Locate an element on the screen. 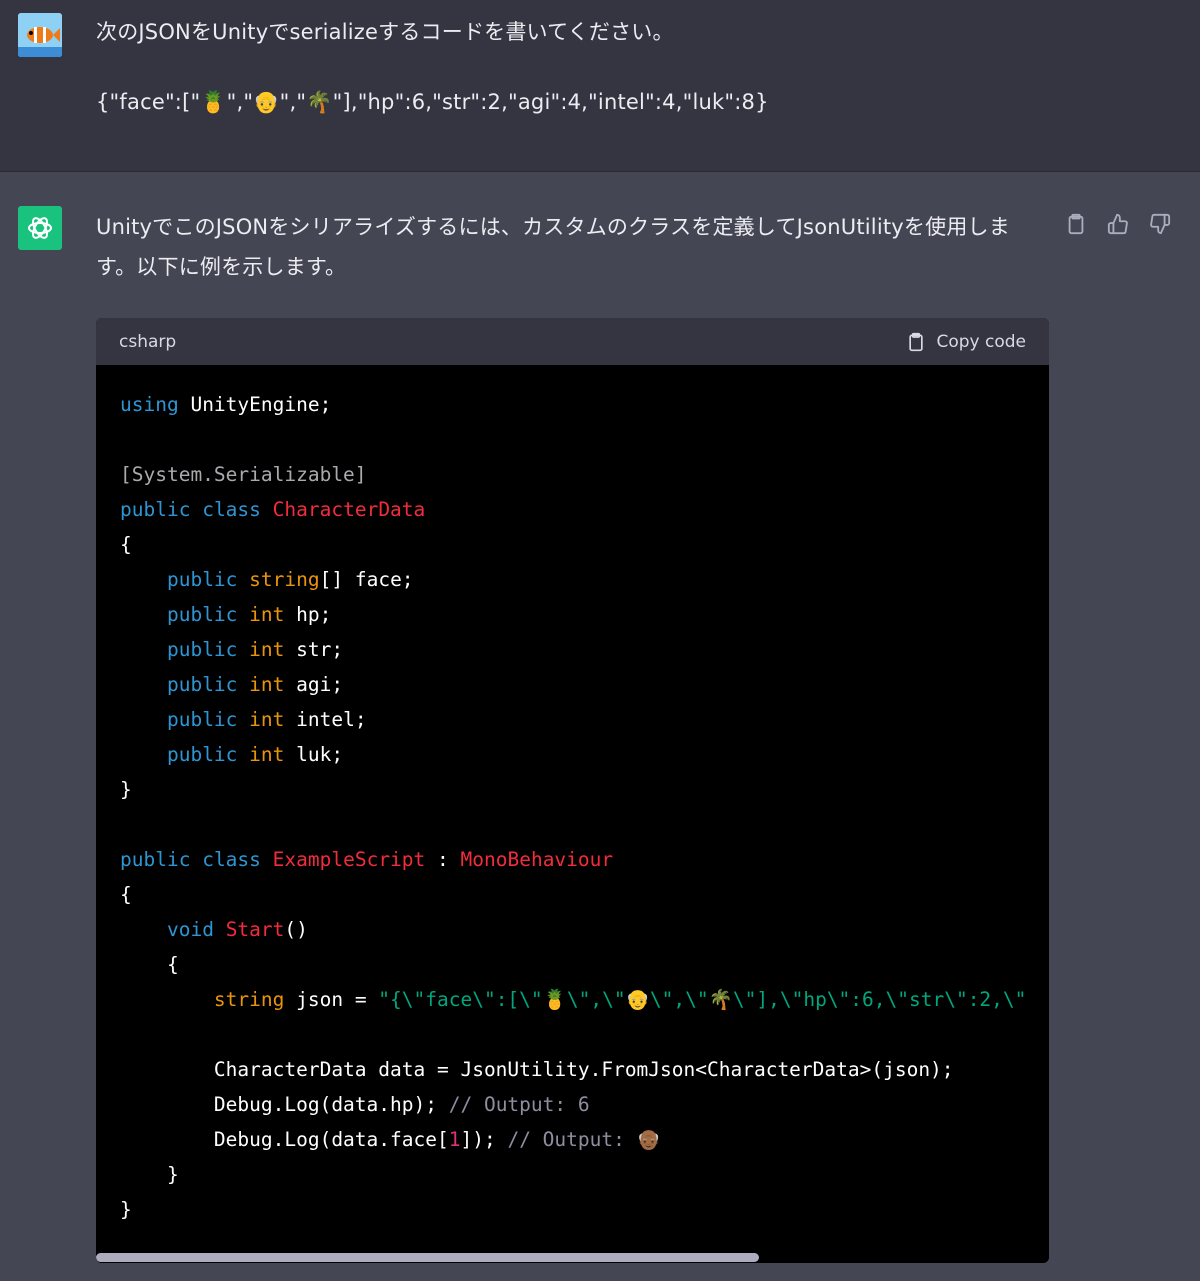 The image size is (1200, 1281). code-header: csharp Copy code is located at coordinates (572, 341).